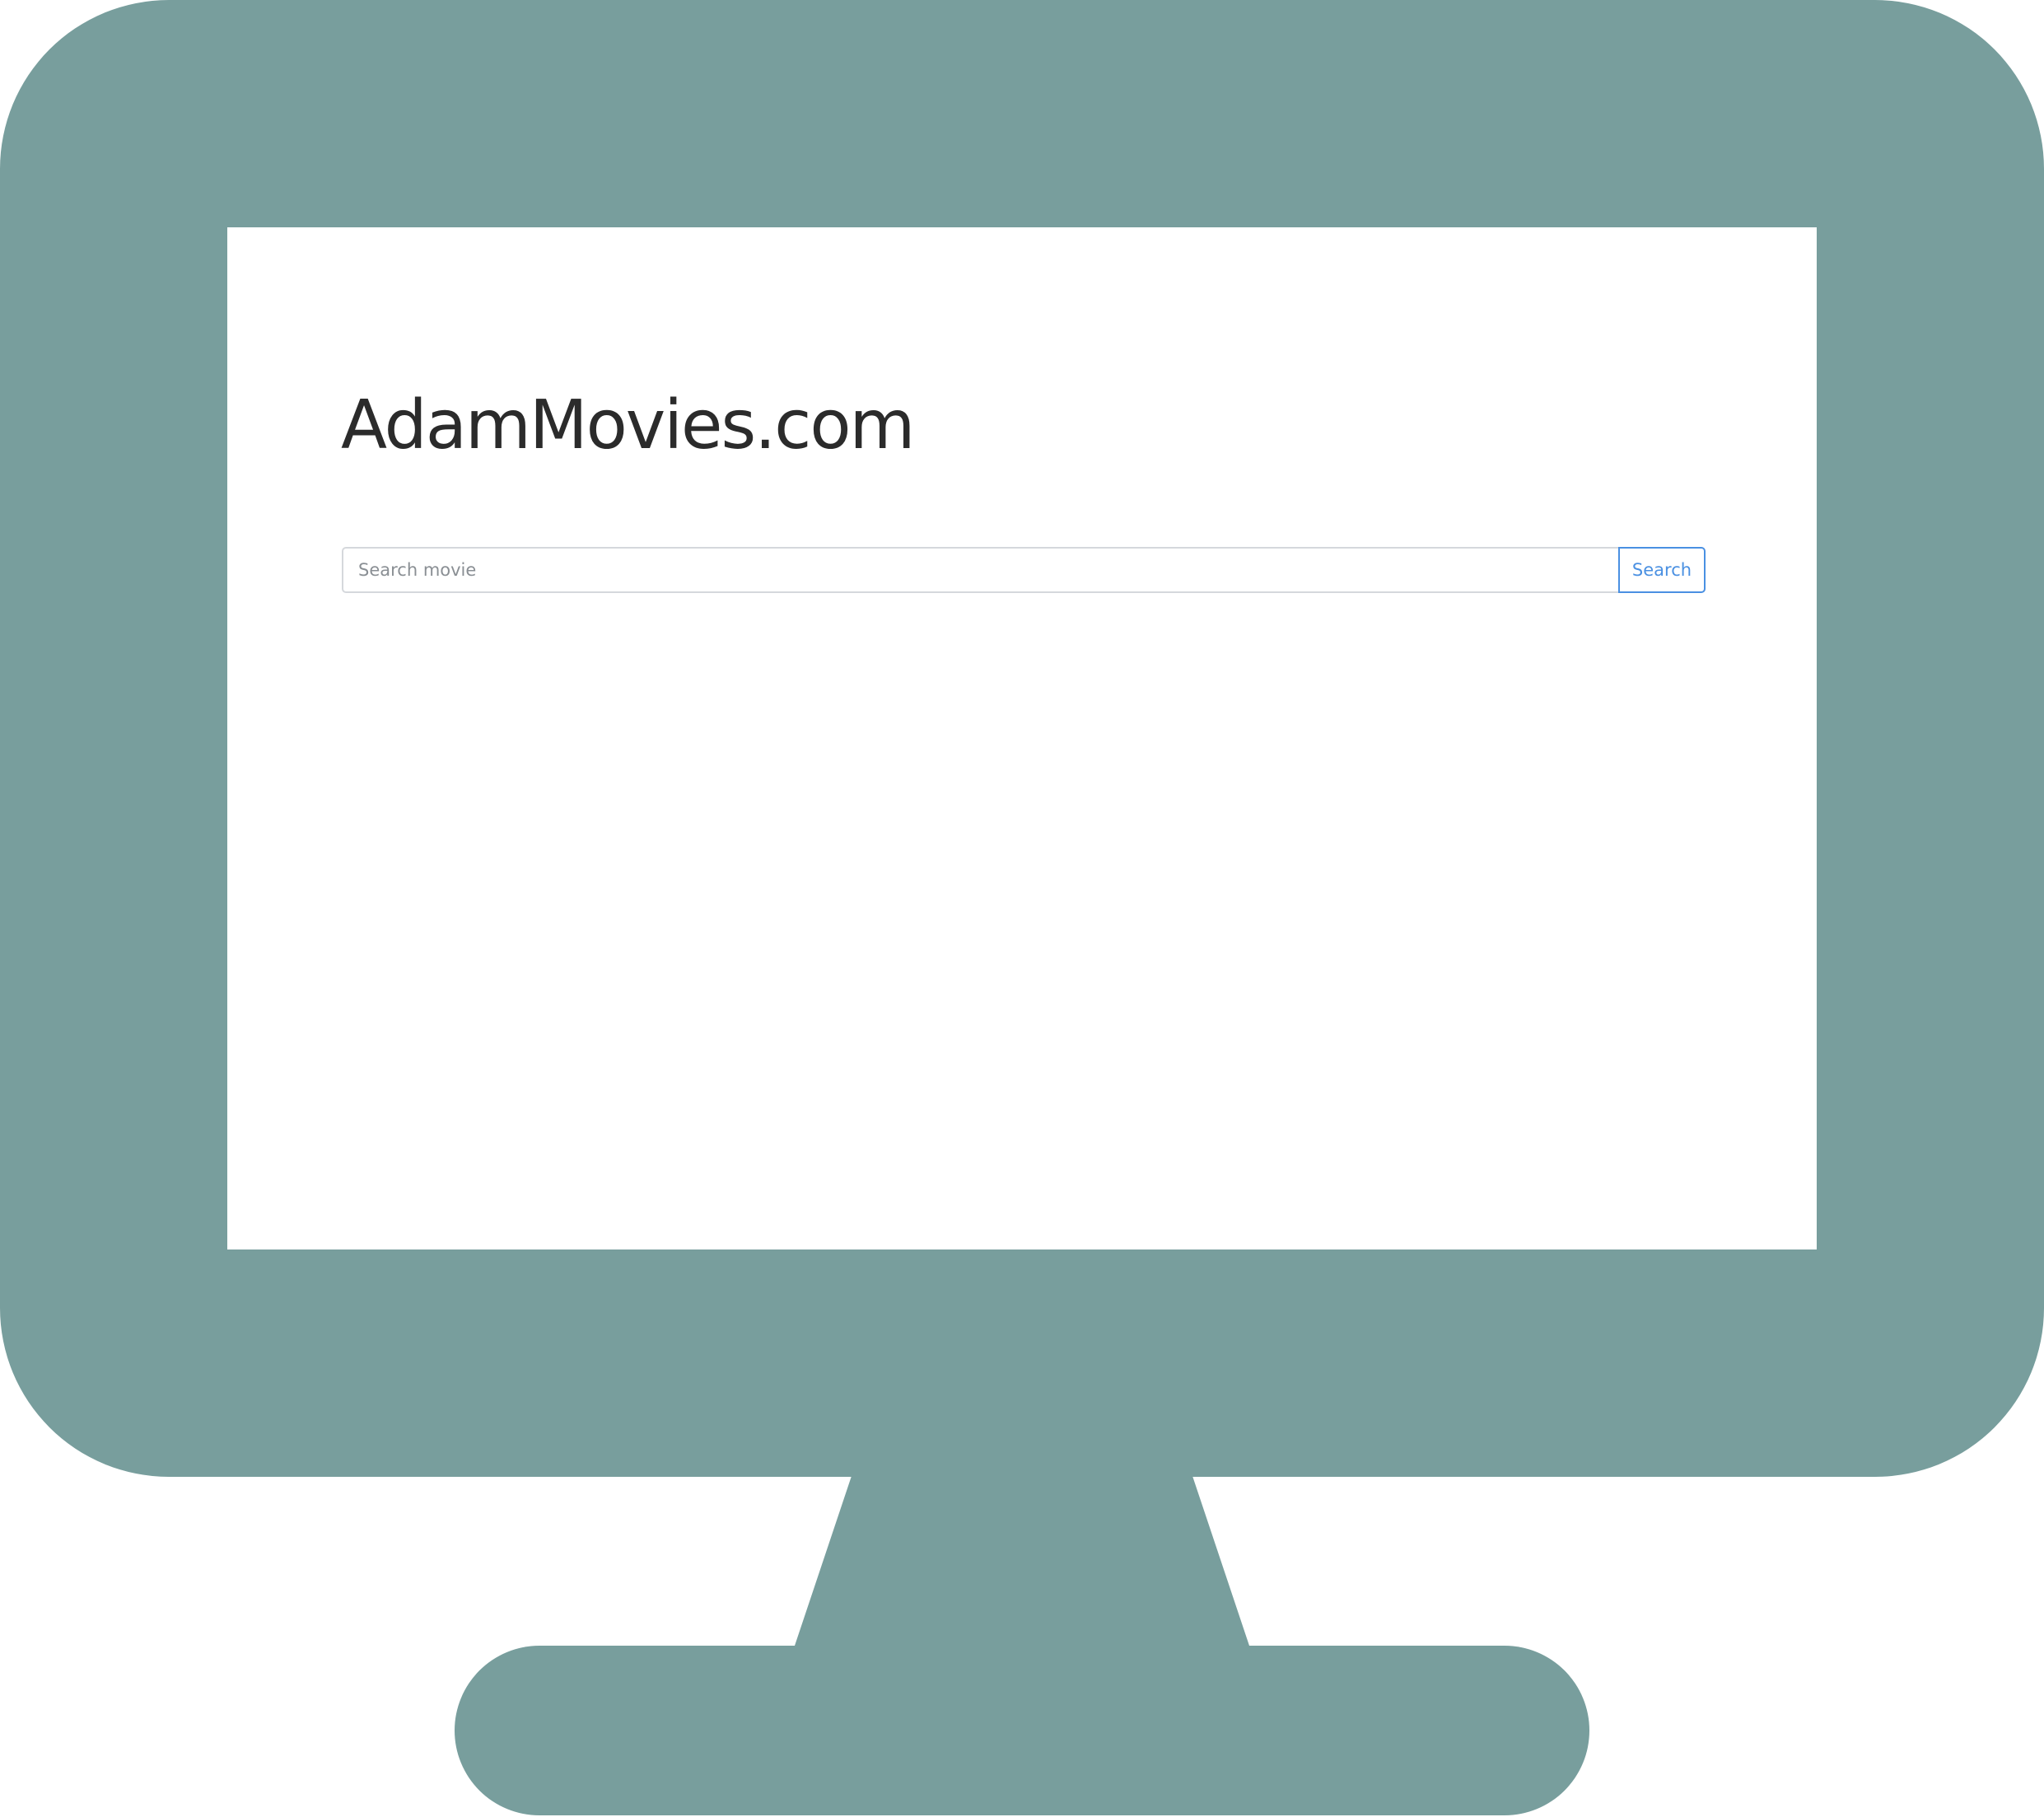  What do you see at coordinates (628, 425) in the screenshot?
I see `site-title: AdamMovies.com` at bounding box center [628, 425].